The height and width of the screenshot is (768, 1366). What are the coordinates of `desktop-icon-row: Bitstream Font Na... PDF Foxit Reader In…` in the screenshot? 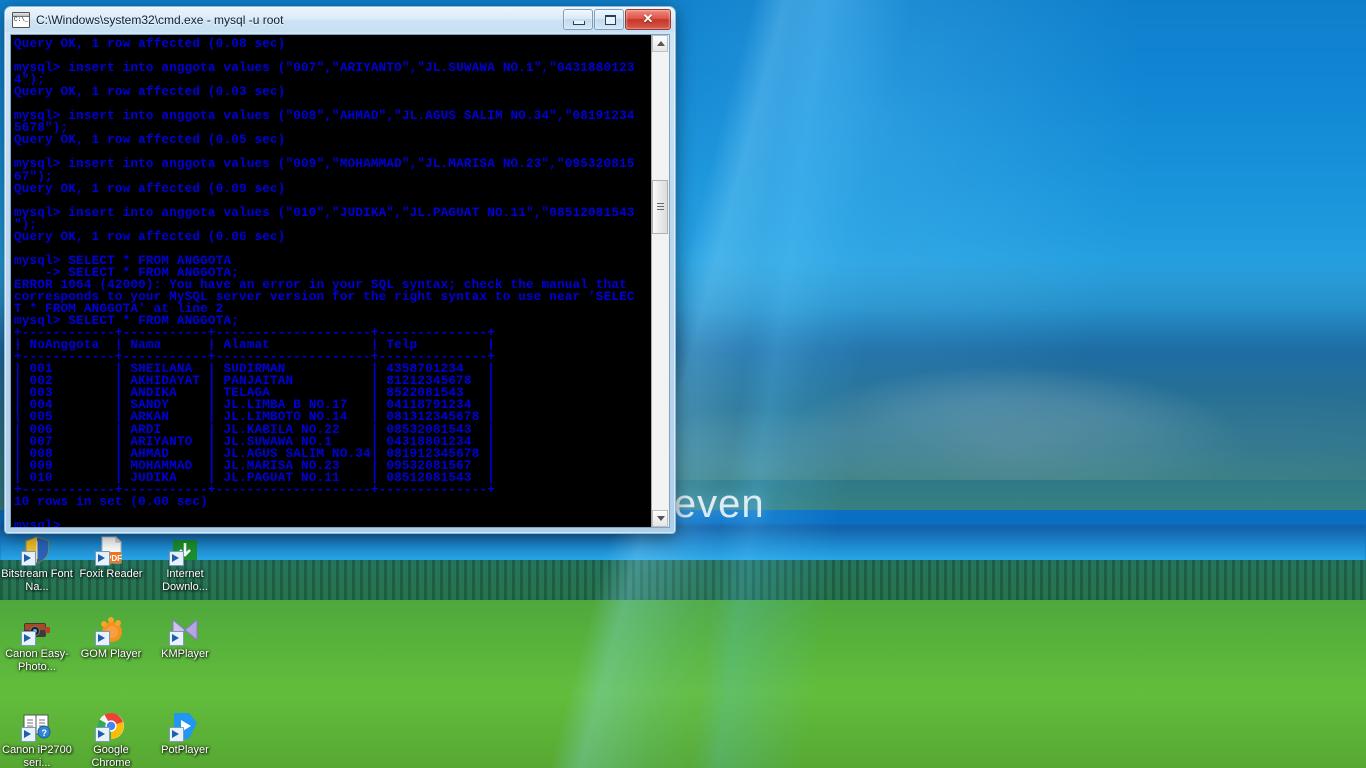 It's located at (115, 562).